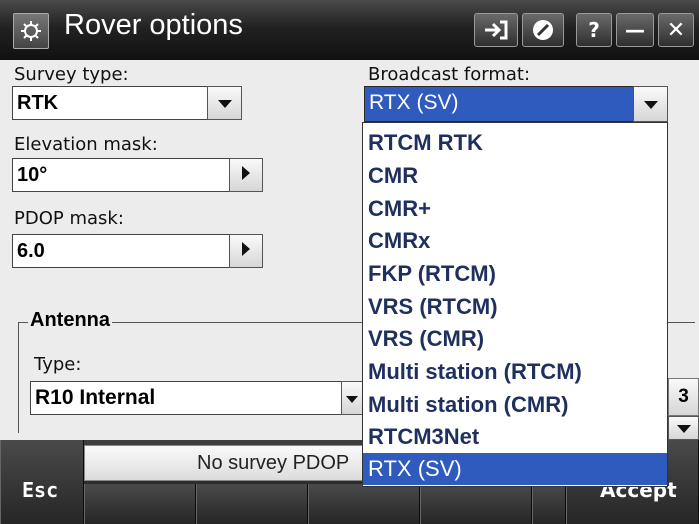 This screenshot has height=524, width=699. I want to click on minimize-button: —, so click(635, 30).